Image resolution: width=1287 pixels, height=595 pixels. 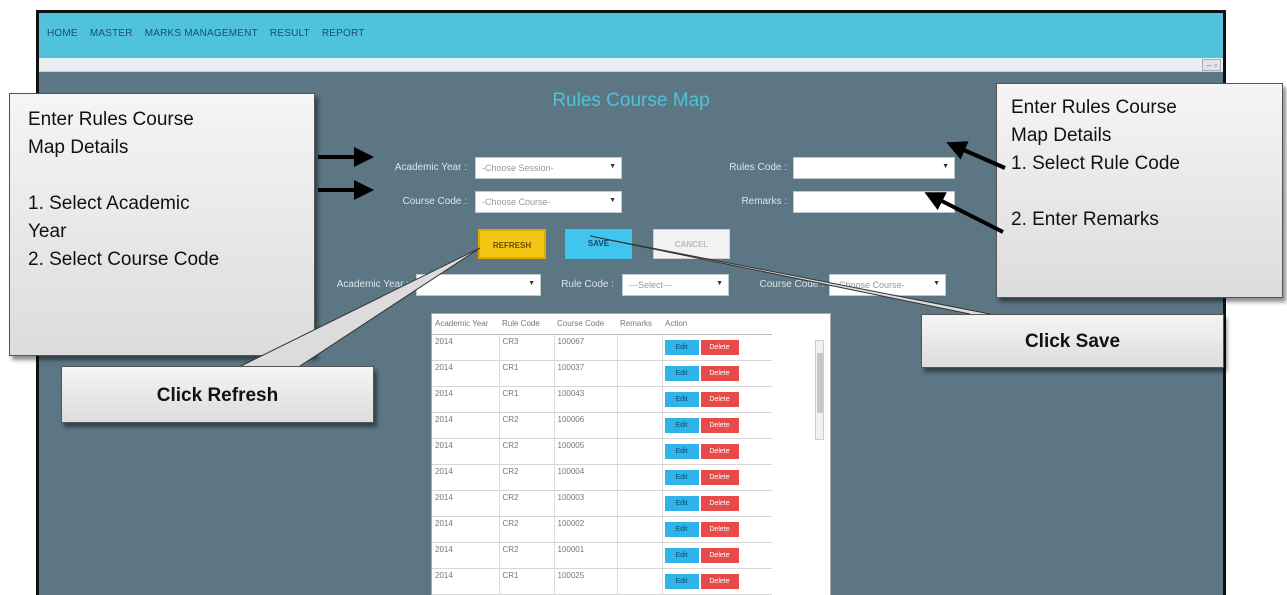 What do you see at coordinates (465, 324) in the screenshot?
I see `column-header-academic-year: Academic Year` at bounding box center [465, 324].